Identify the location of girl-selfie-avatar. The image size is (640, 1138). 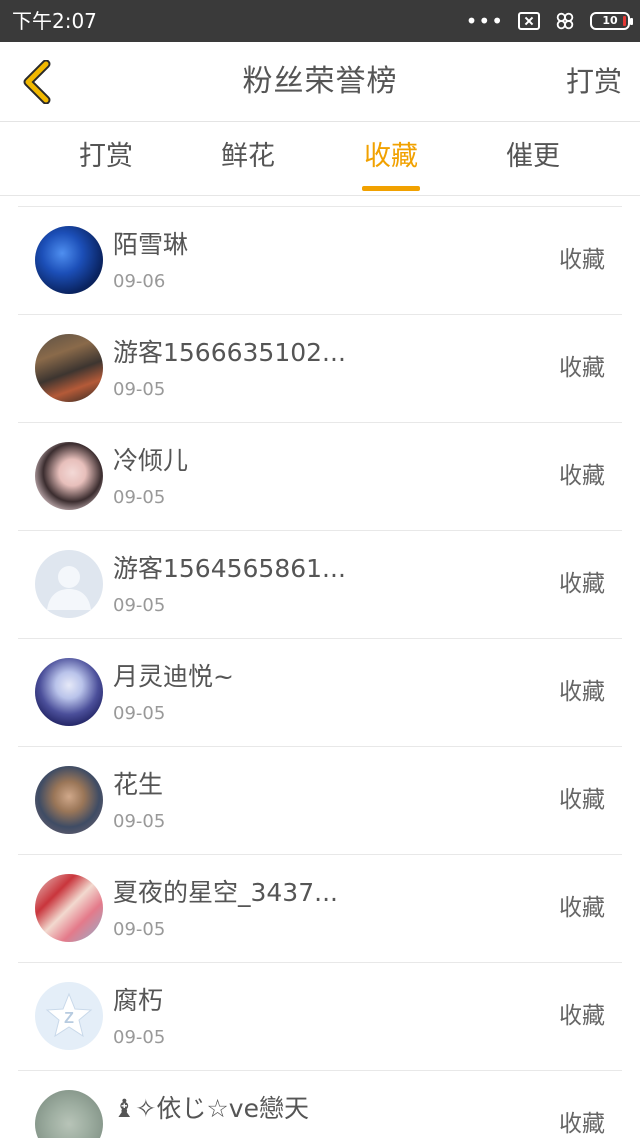
(69, 908).